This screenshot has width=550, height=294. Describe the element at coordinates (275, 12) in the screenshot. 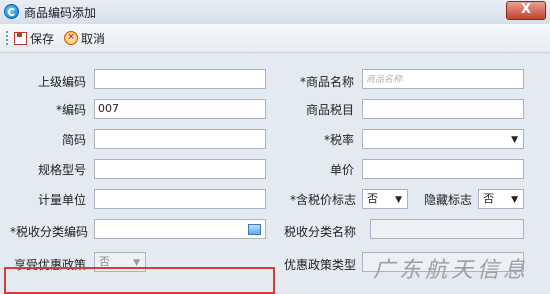

I see `title-bar: 商品编码添加 X` at that location.